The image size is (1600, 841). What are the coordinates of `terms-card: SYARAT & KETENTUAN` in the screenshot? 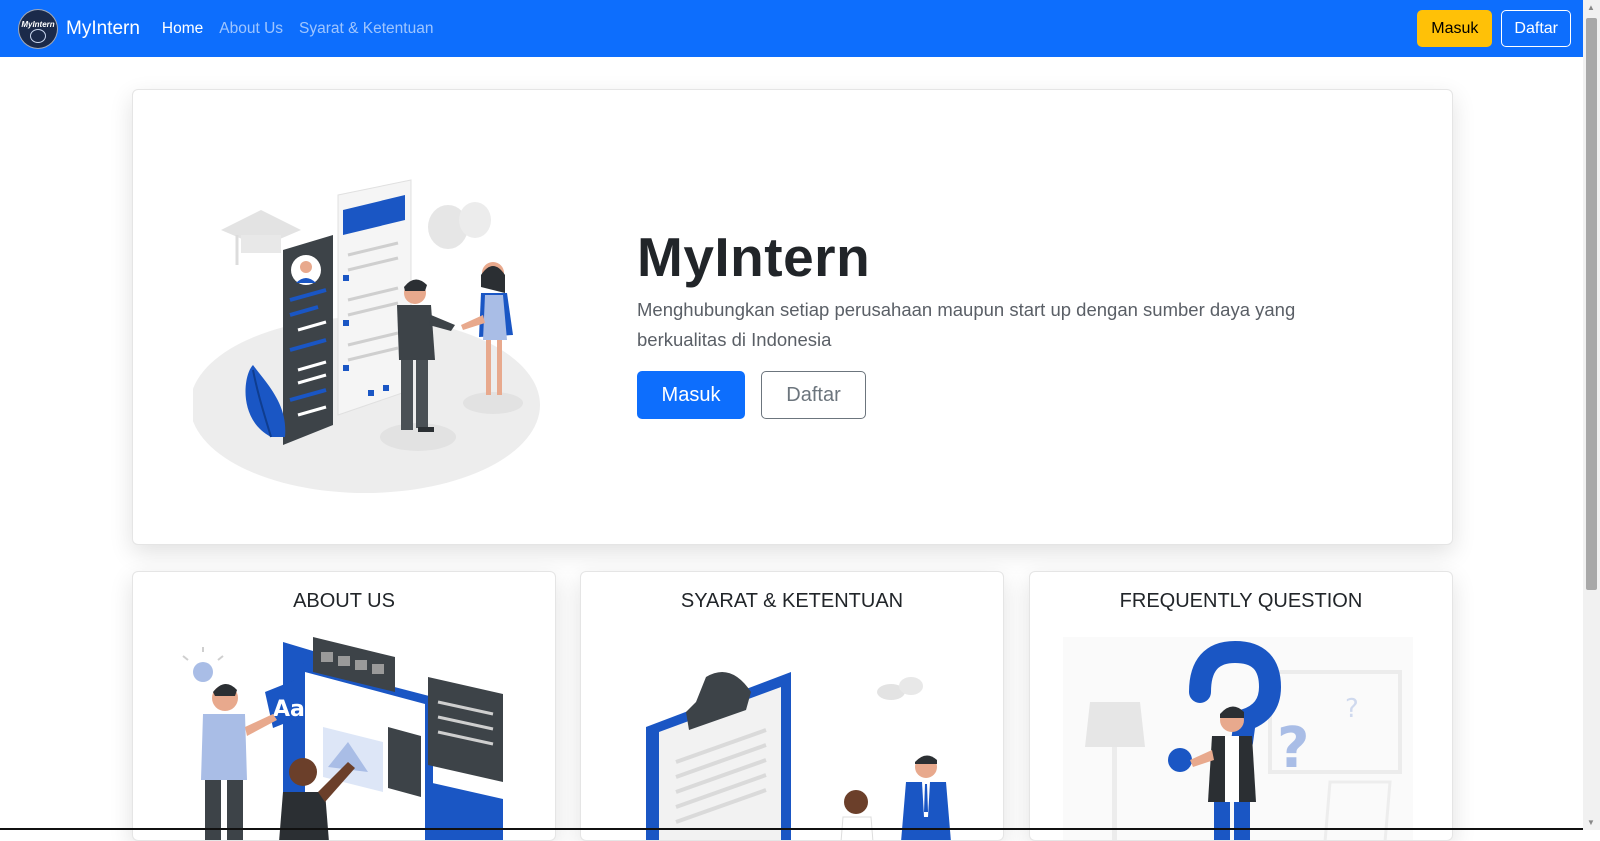 It's located at (792, 706).